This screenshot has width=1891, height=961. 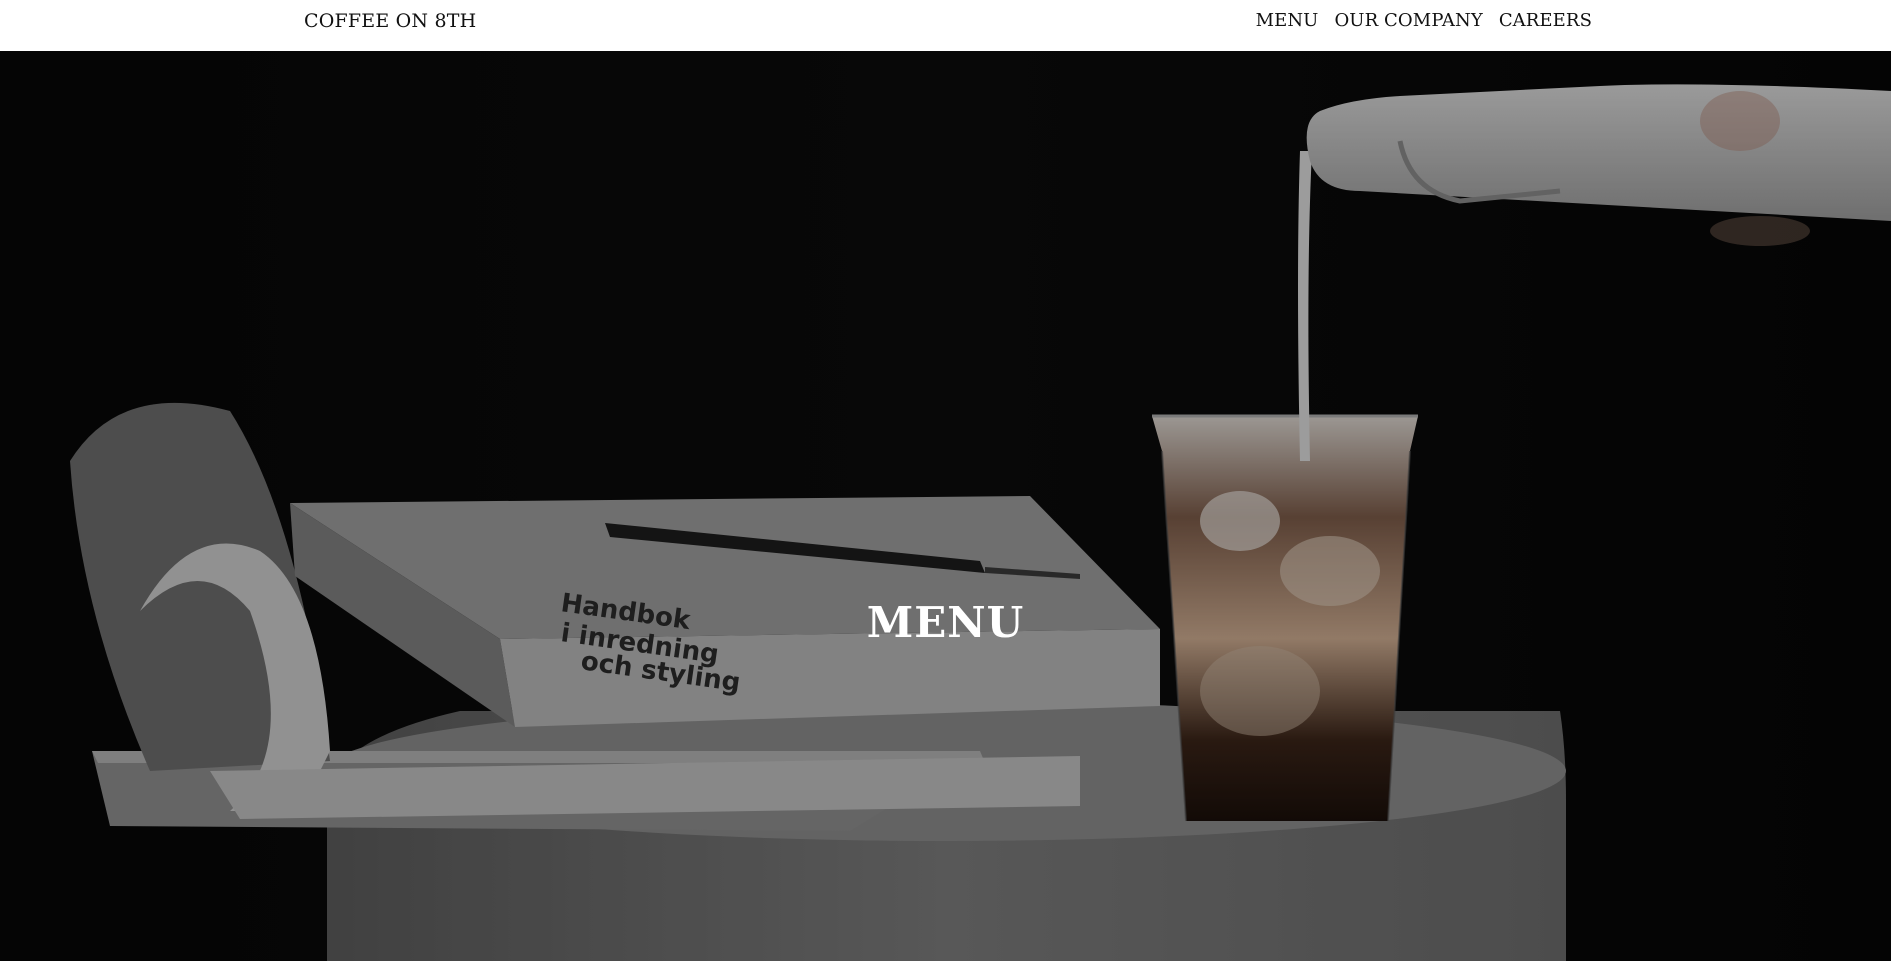 What do you see at coordinates (1545, 20) in the screenshot?
I see `nav-item-careers: CAREERS` at bounding box center [1545, 20].